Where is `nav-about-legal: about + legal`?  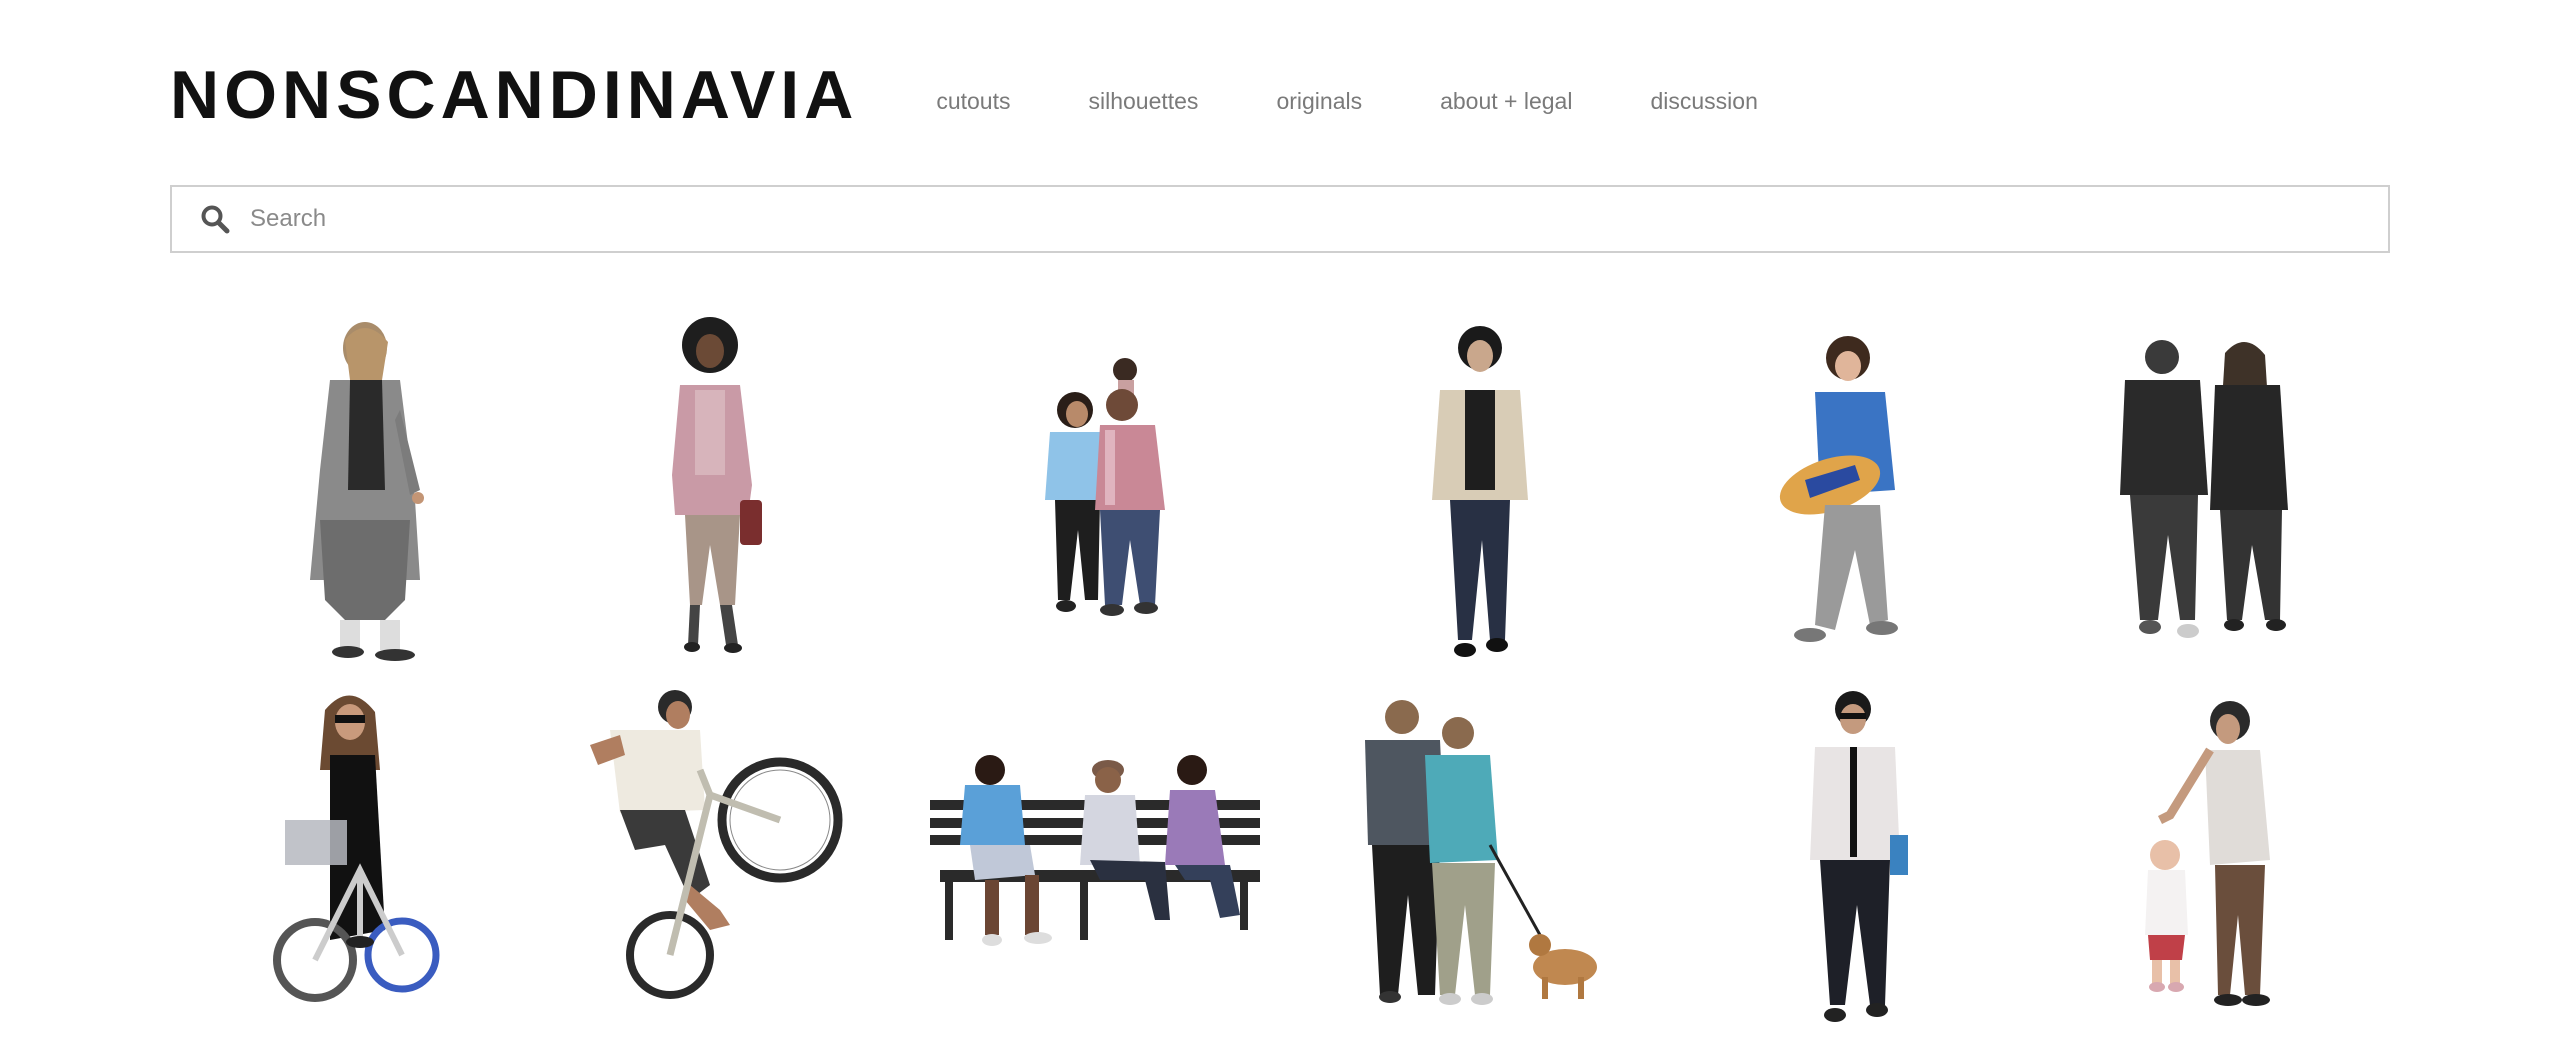
nav-about-legal: about + legal is located at coordinates (1506, 101).